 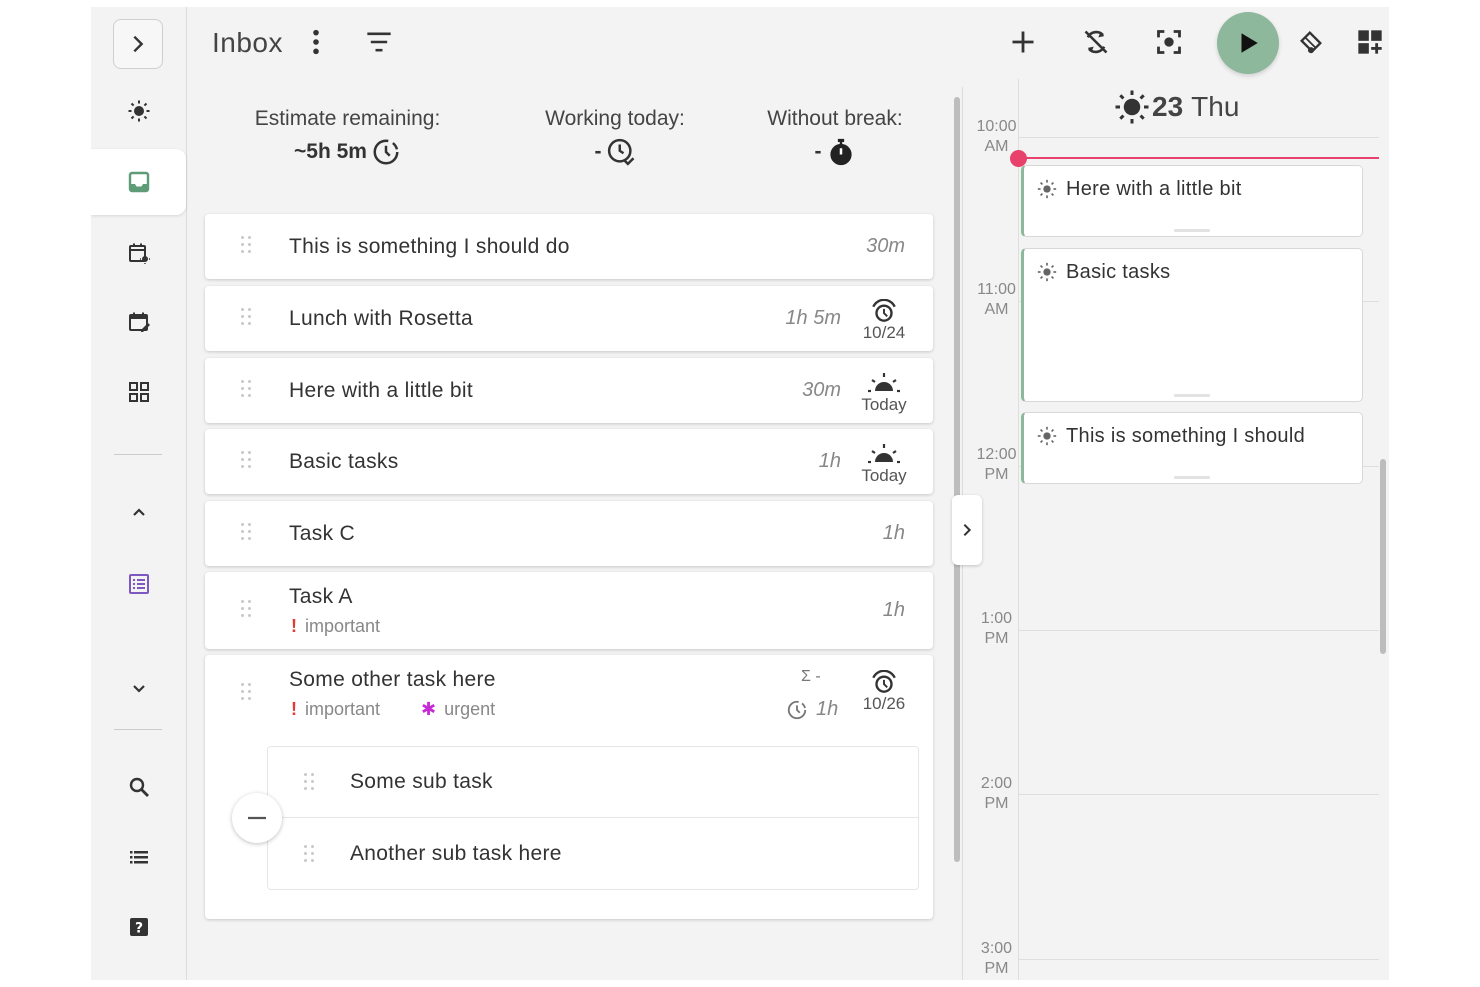 What do you see at coordinates (1023, 42) in the screenshot?
I see `add-task-button` at bounding box center [1023, 42].